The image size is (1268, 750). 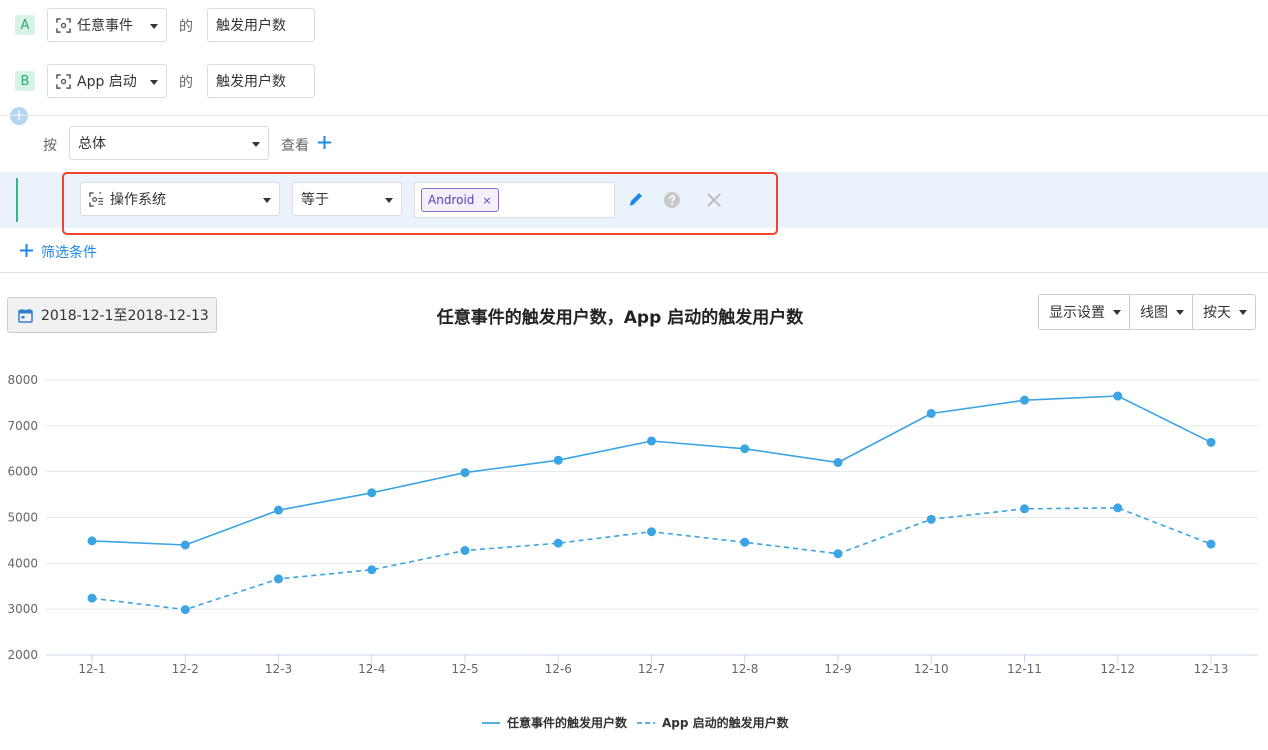 What do you see at coordinates (22, 380) in the screenshot?
I see `y-tick-label: 8000` at bounding box center [22, 380].